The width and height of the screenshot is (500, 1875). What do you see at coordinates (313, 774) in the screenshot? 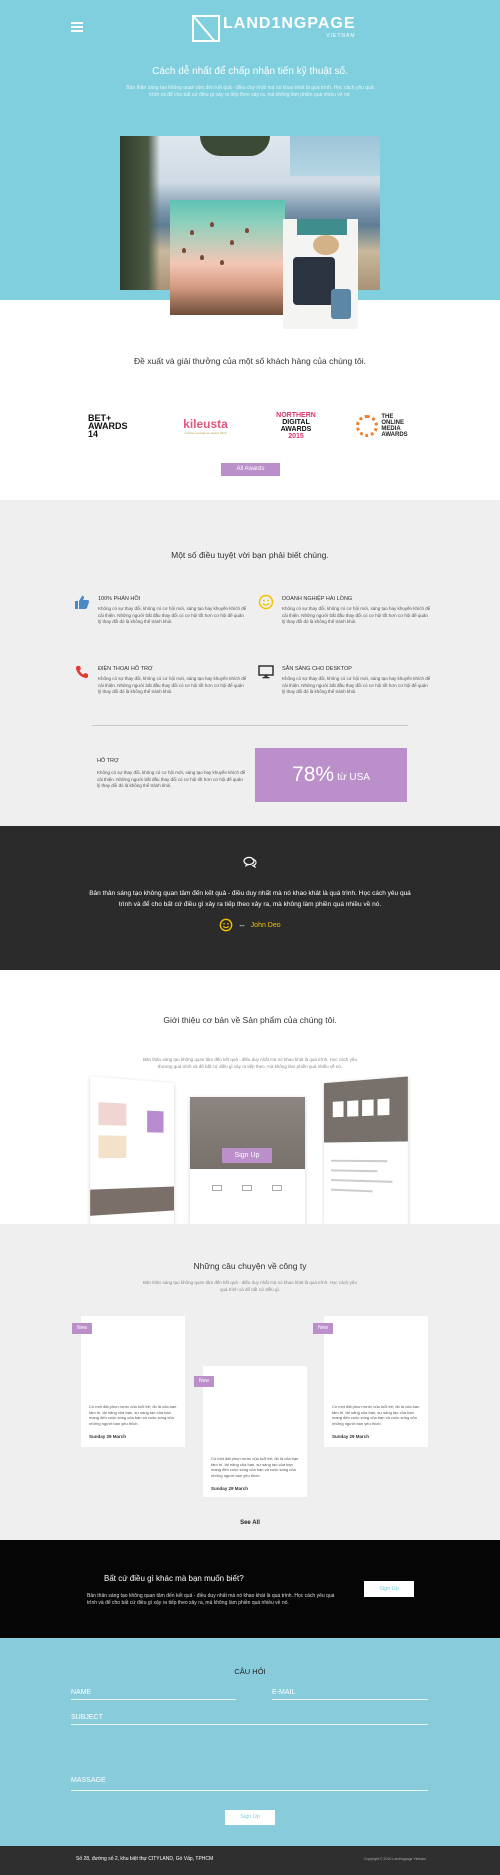
I see `stat-value: 78%` at bounding box center [313, 774].